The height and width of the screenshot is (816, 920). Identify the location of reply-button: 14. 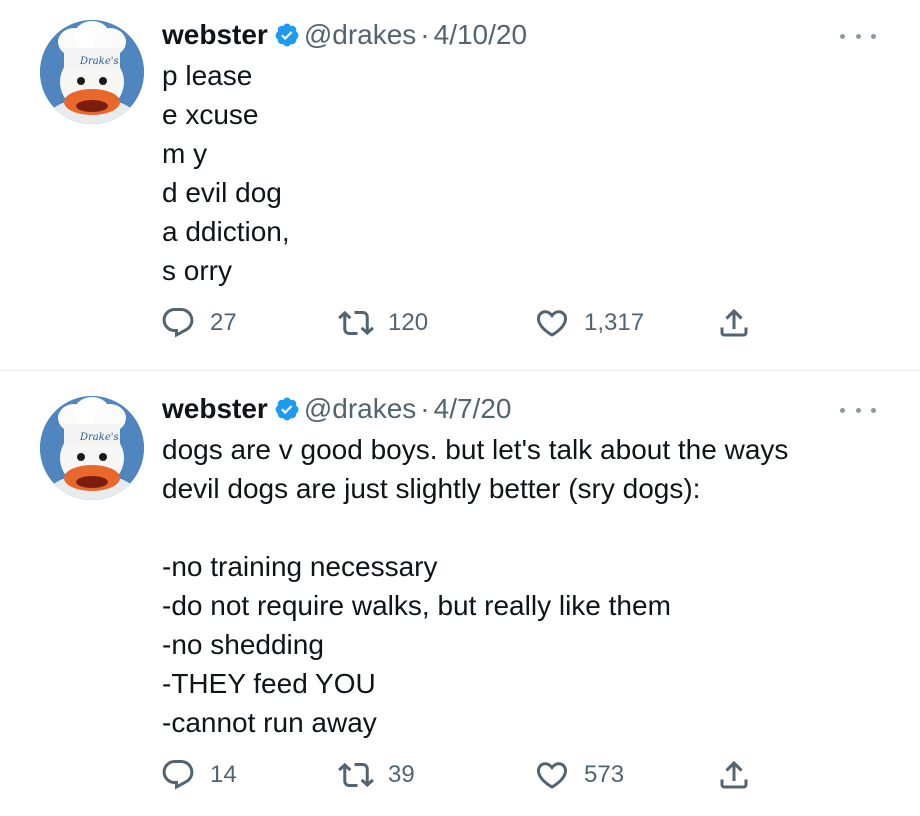
(198, 775).